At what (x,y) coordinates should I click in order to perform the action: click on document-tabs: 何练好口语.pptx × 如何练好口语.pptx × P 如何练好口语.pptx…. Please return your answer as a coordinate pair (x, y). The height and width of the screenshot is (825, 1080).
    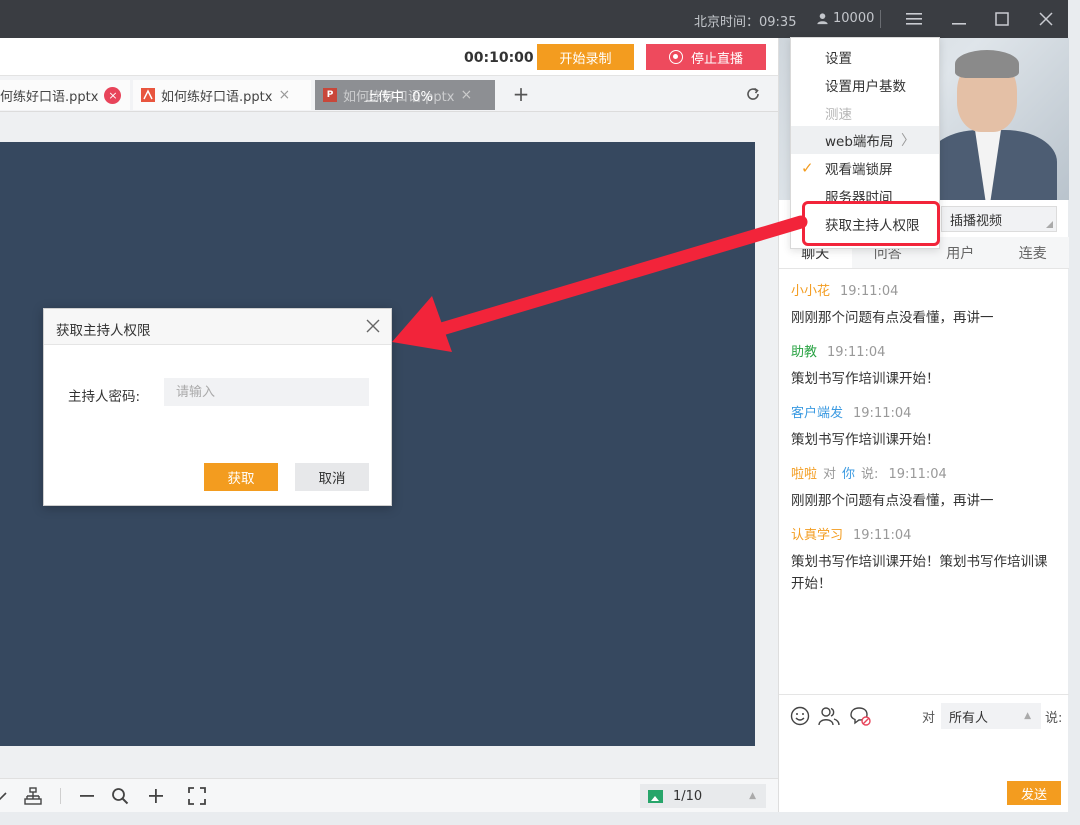
    Looking at the image, I should click on (389, 94).